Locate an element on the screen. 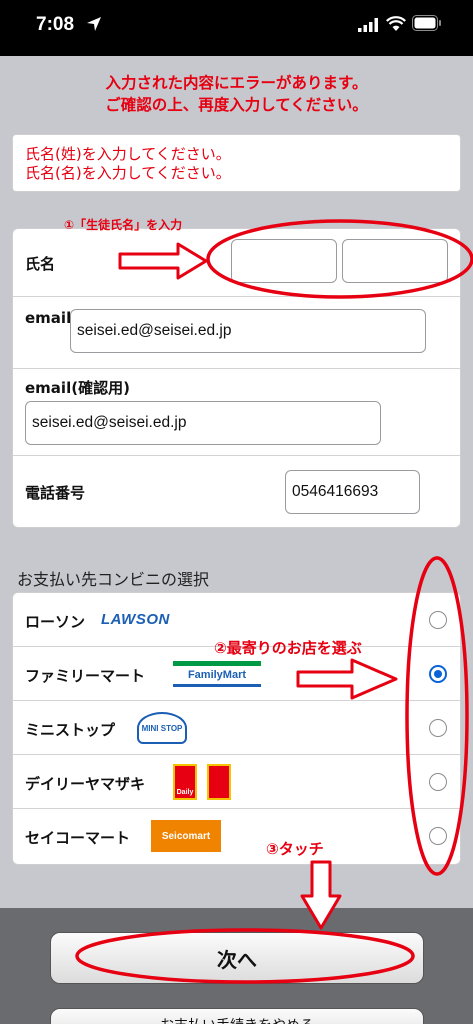 The height and width of the screenshot is (1024, 473). phone-input: 0546416693 is located at coordinates (352, 492).